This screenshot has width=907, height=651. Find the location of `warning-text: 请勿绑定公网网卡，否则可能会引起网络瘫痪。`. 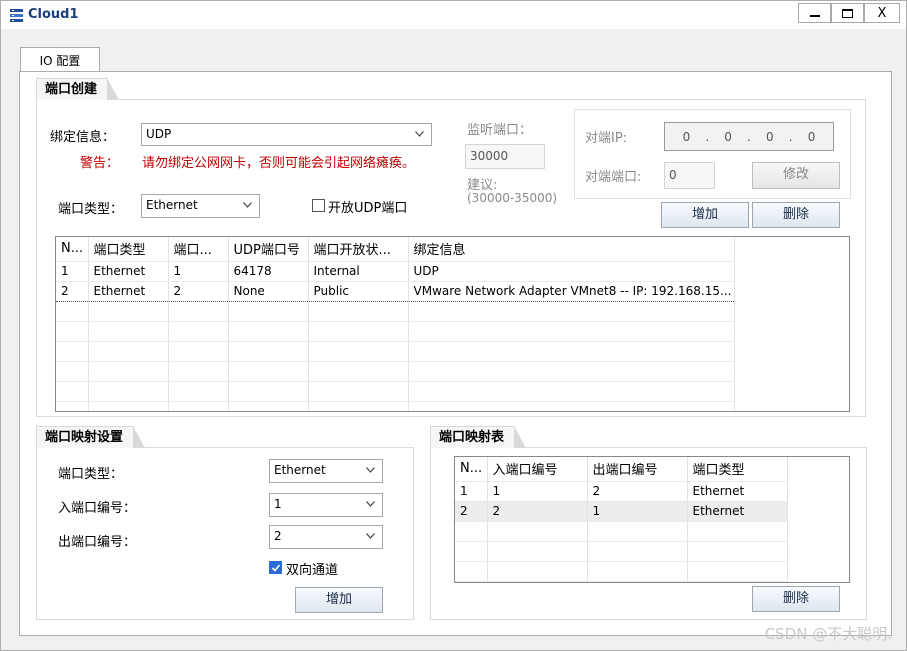

warning-text: 请勿绑定公网网卡，否则可能会引起网络瘫痪。 is located at coordinates (279, 163).